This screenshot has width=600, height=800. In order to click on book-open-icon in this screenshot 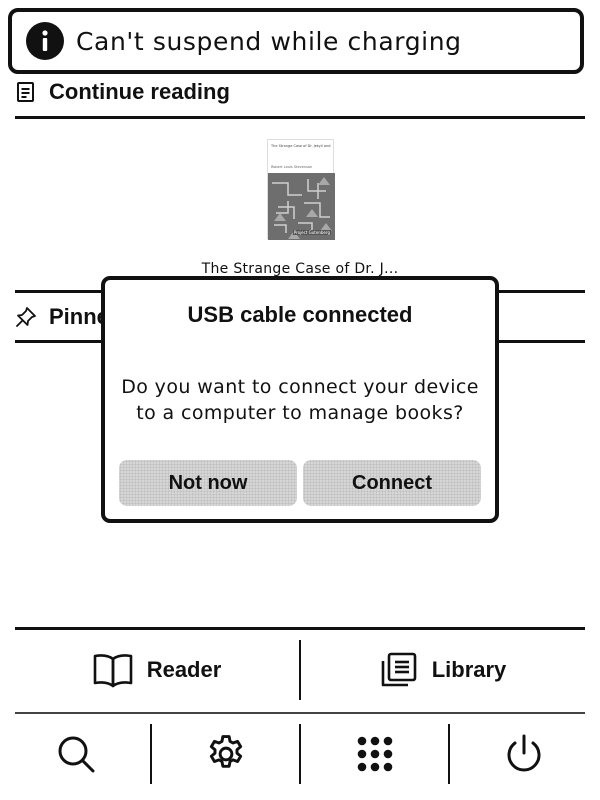, I will do `click(113, 671)`.